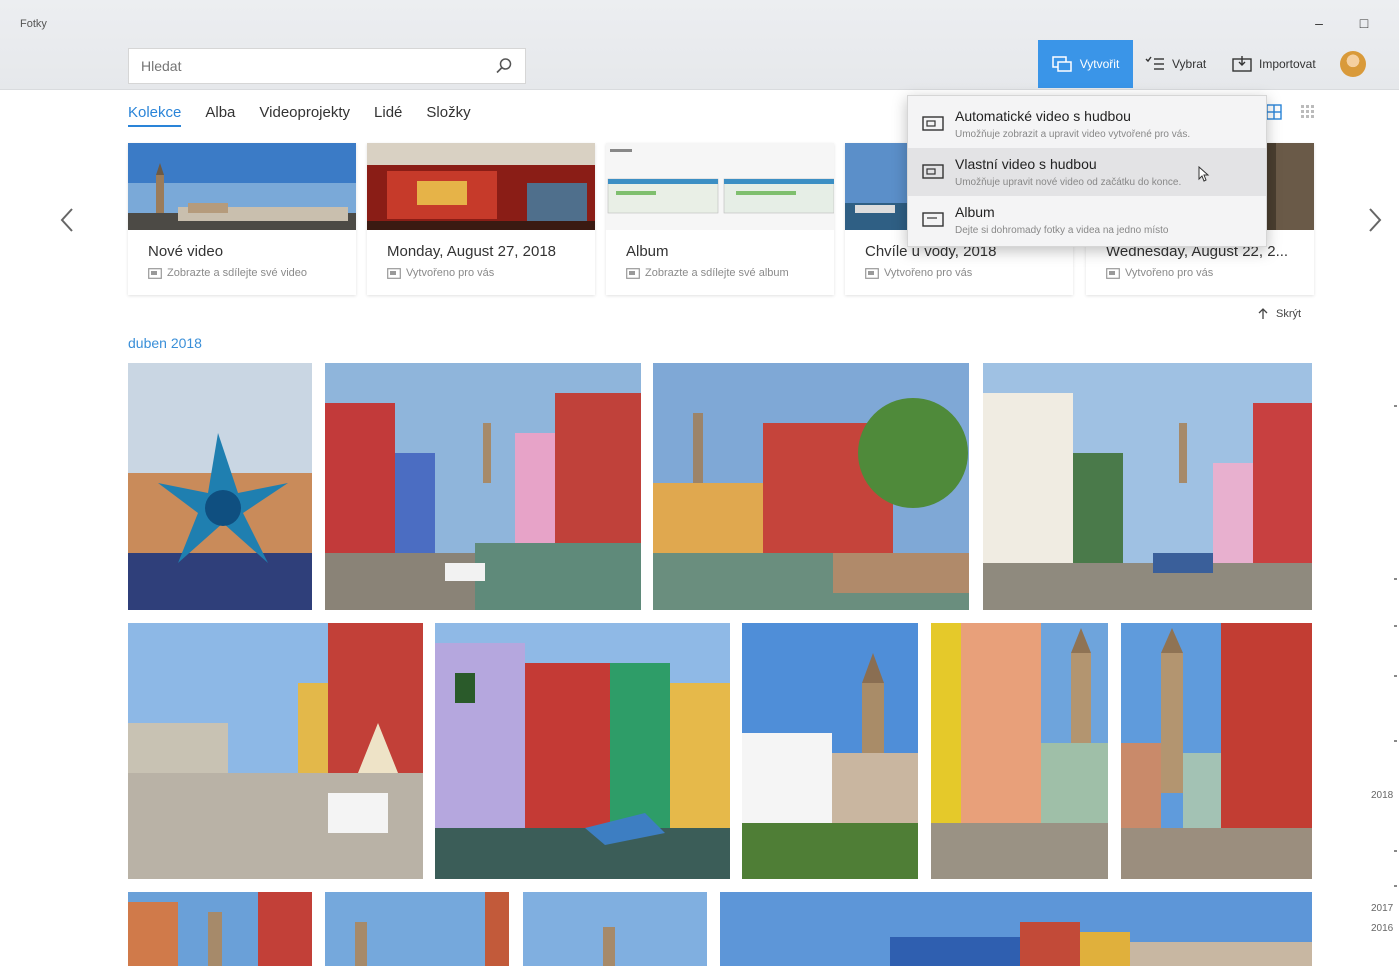 This screenshot has height=966, width=1399. What do you see at coordinates (304, 115) in the screenshot?
I see `tab-videoprojekty: Videoprojekty` at bounding box center [304, 115].